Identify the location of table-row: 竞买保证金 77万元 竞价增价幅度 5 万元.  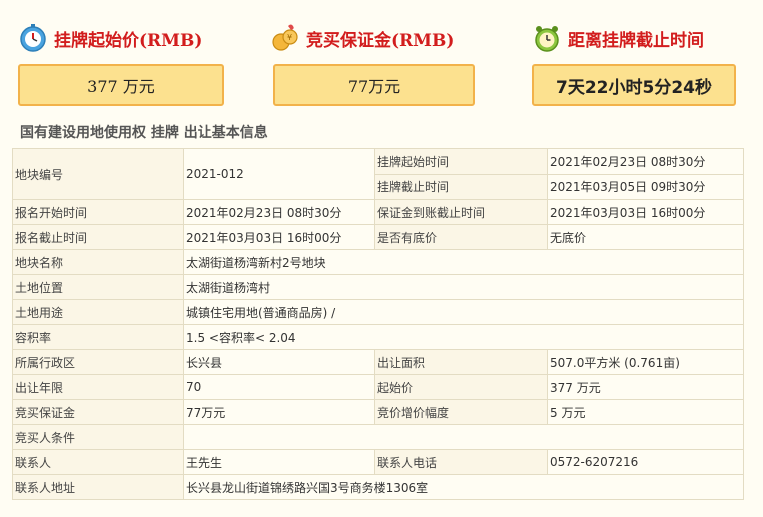
(378, 412).